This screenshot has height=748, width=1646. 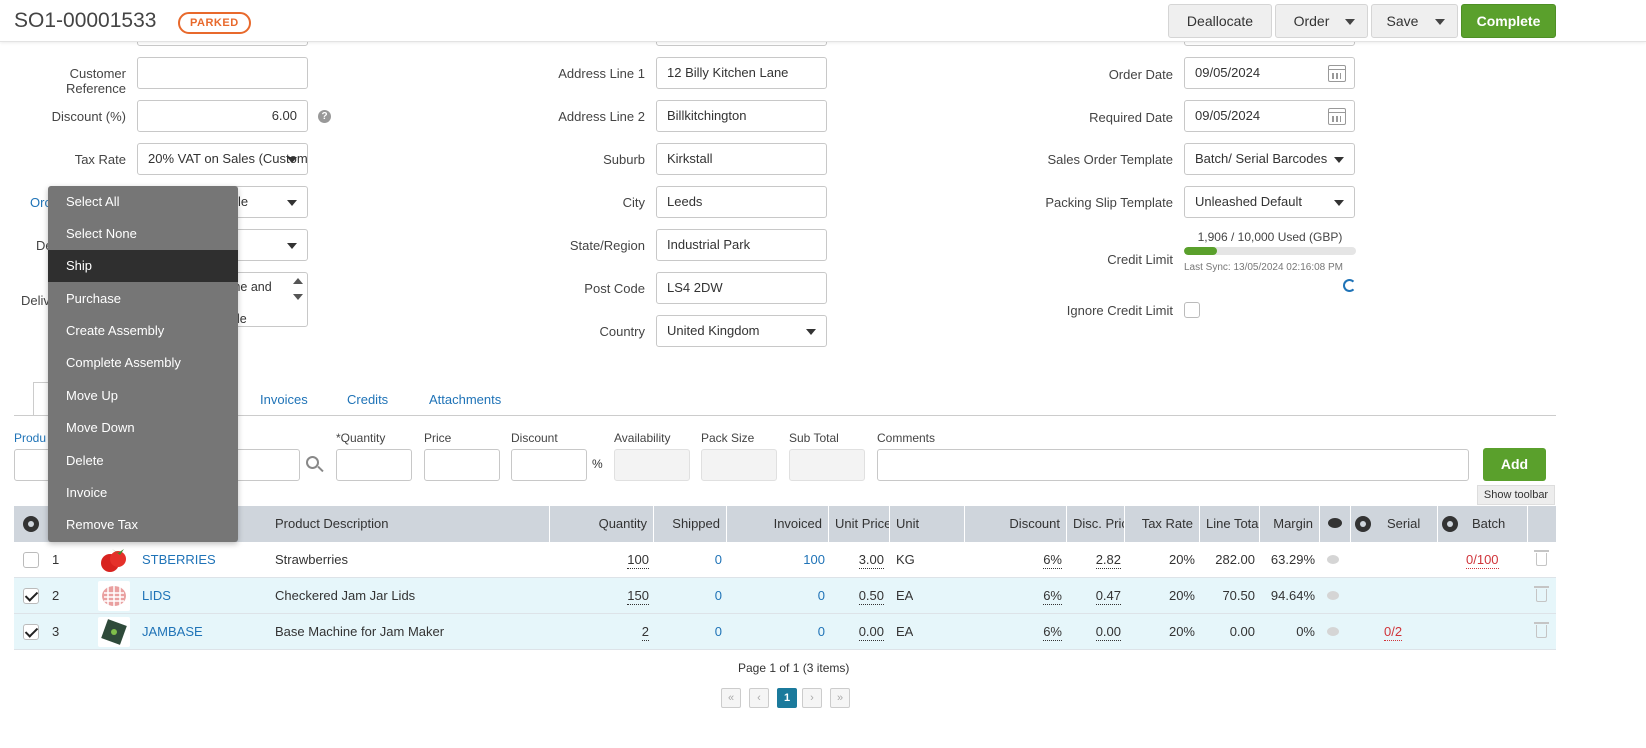 What do you see at coordinates (599, 596) in the screenshot?
I see `quantity-value: 150` at bounding box center [599, 596].